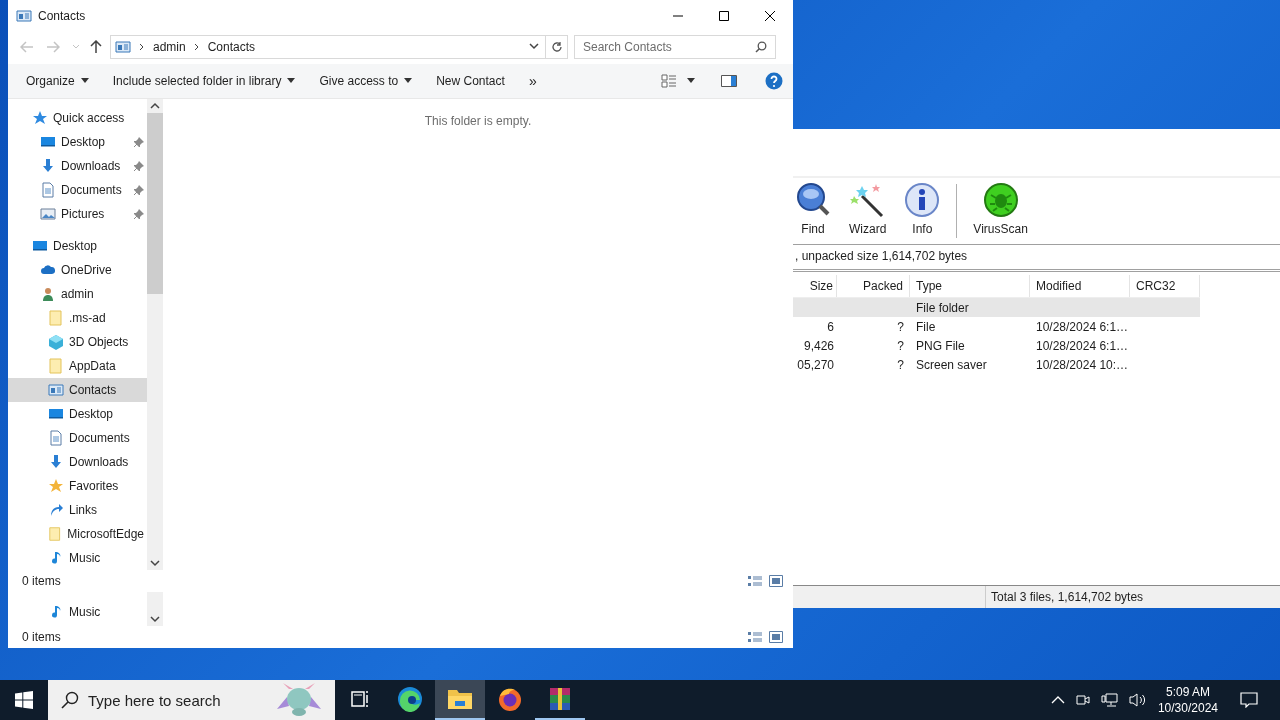  Describe the element at coordinates (818, 345) in the screenshot. I see `table-cell: 9,426` at that location.